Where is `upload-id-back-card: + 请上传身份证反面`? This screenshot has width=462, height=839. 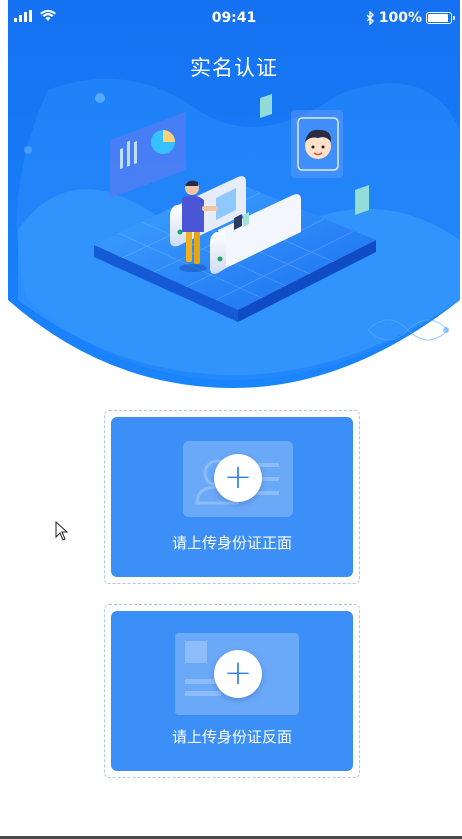 upload-id-back-card: + 请上传身份证反面 is located at coordinates (232, 691).